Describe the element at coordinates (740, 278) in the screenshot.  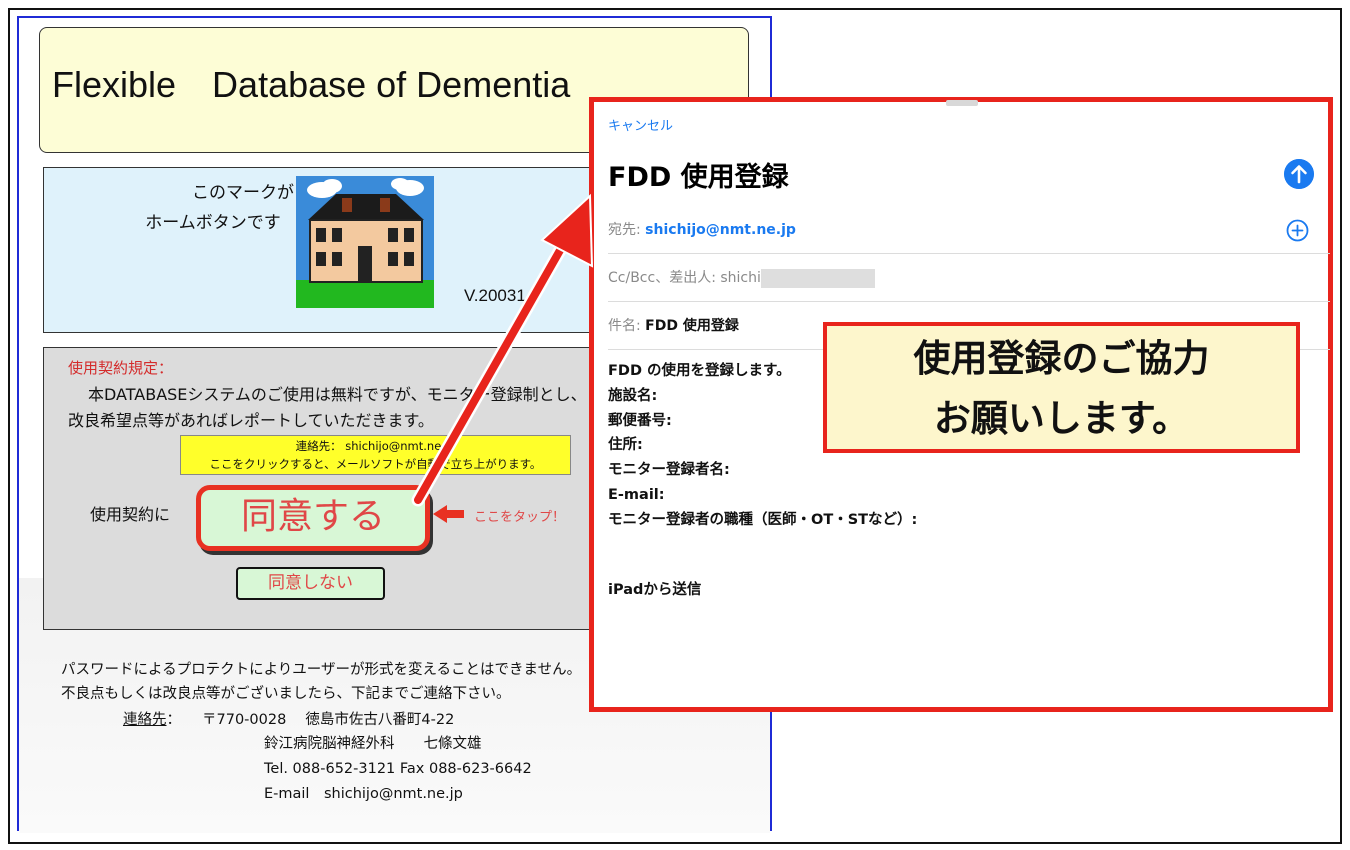
I see `cc-sender: shichi` at that location.